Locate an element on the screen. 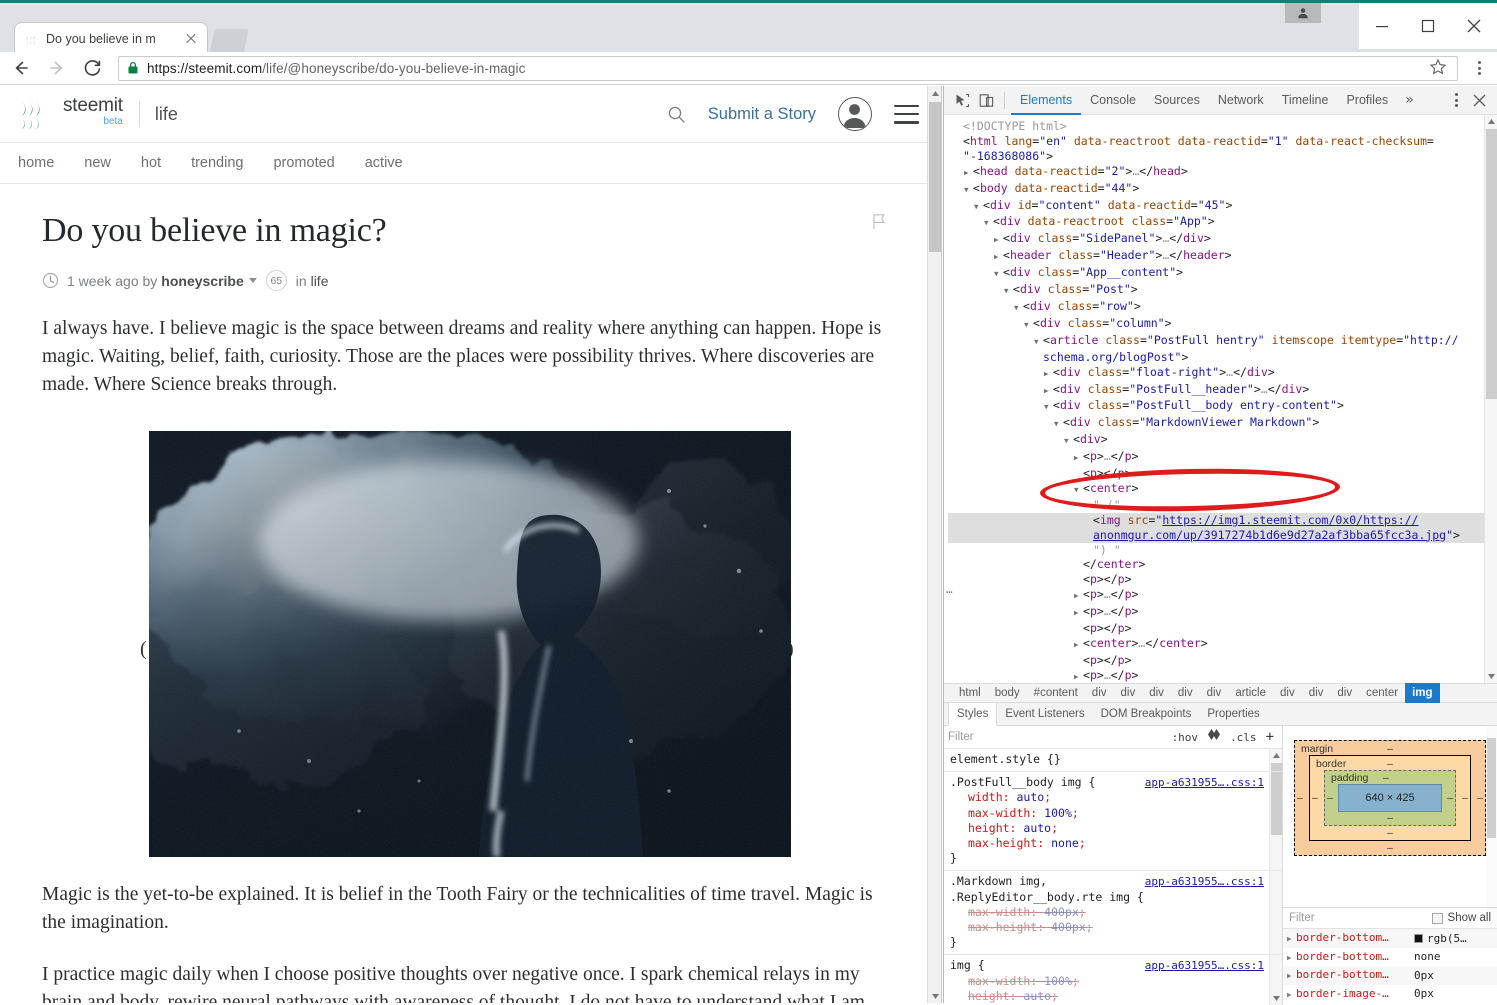 The width and height of the screenshot is (1497, 1005). css-selector: .PostFull__body img { is located at coordinates (1022, 782).